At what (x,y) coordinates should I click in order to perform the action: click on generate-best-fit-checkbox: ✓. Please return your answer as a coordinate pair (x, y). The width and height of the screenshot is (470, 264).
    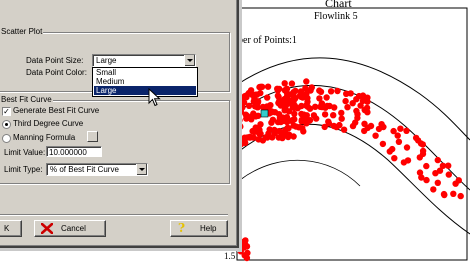
    Looking at the image, I should click on (6, 111).